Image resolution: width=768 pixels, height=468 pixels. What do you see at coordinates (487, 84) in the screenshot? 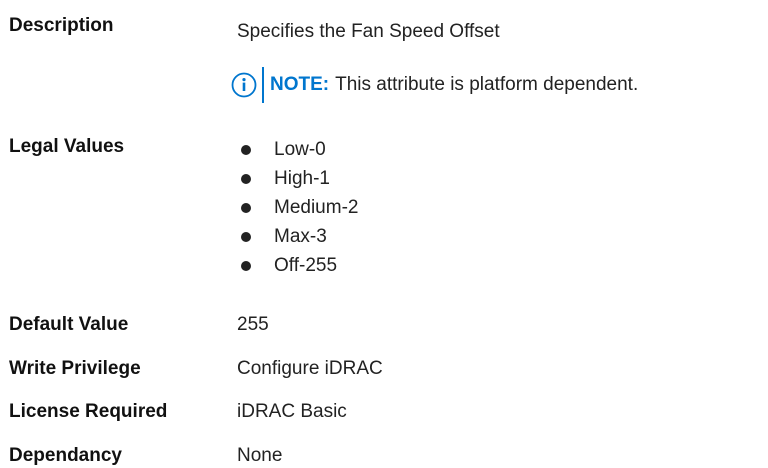
I see `note-text: This attribute is platform dependent.` at bounding box center [487, 84].